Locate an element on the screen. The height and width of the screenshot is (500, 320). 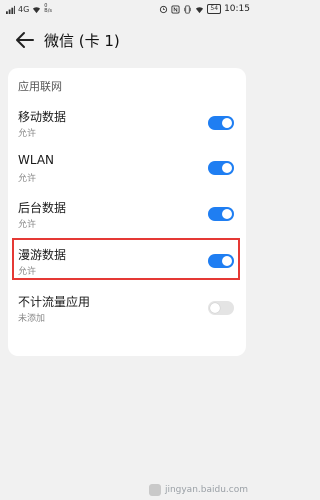
speed-unit: B/s is located at coordinates (48, 11).